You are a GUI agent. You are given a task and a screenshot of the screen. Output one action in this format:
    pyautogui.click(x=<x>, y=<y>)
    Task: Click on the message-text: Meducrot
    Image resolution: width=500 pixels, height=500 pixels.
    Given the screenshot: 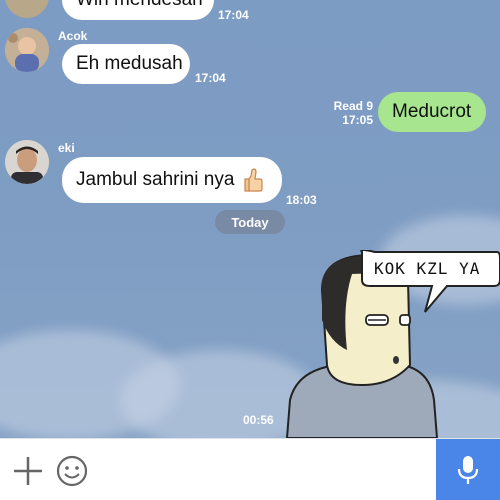 What is the action you would take?
    pyautogui.click(x=432, y=111)
    